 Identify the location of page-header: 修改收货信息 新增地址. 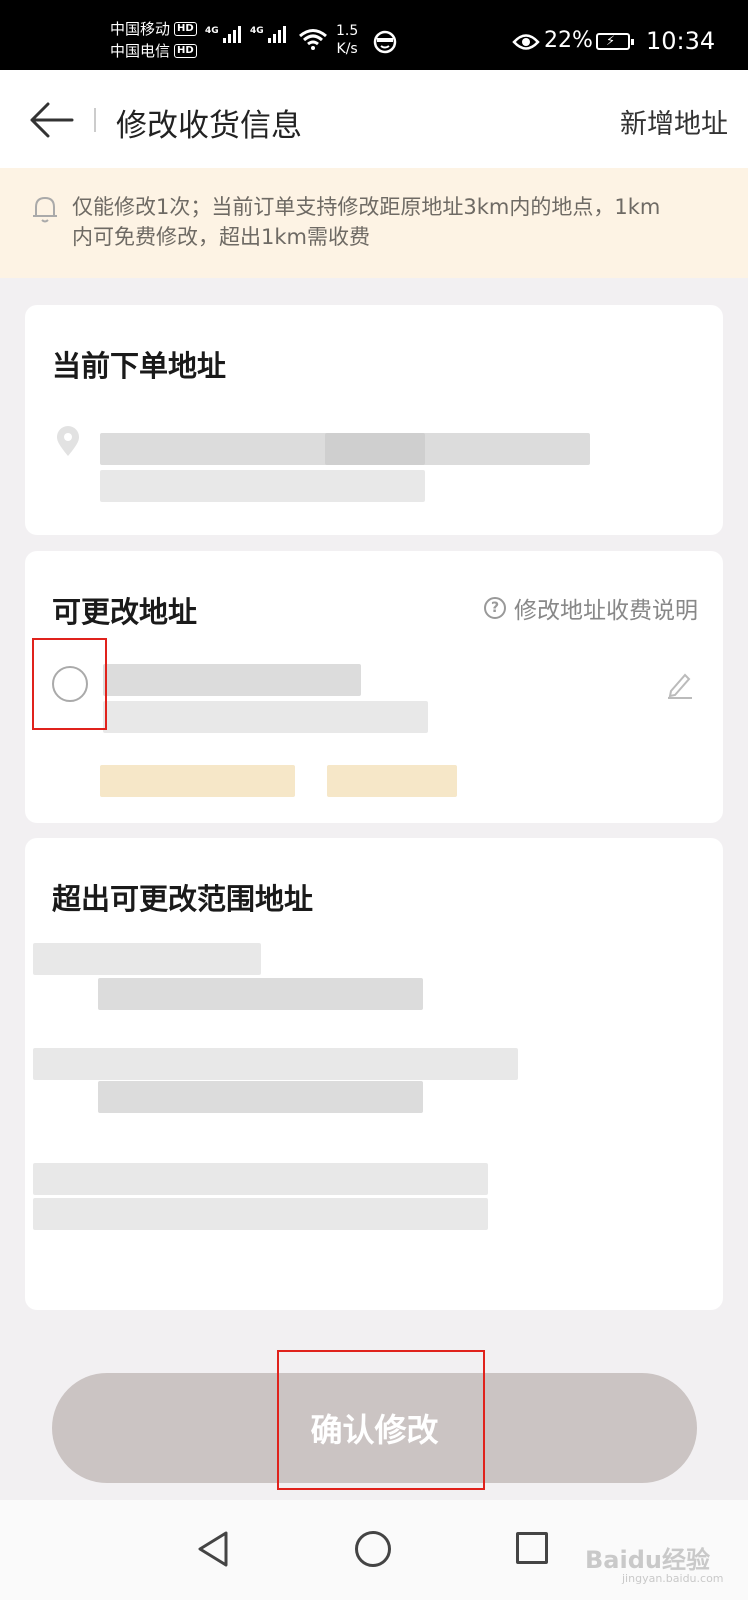
(374, 119).